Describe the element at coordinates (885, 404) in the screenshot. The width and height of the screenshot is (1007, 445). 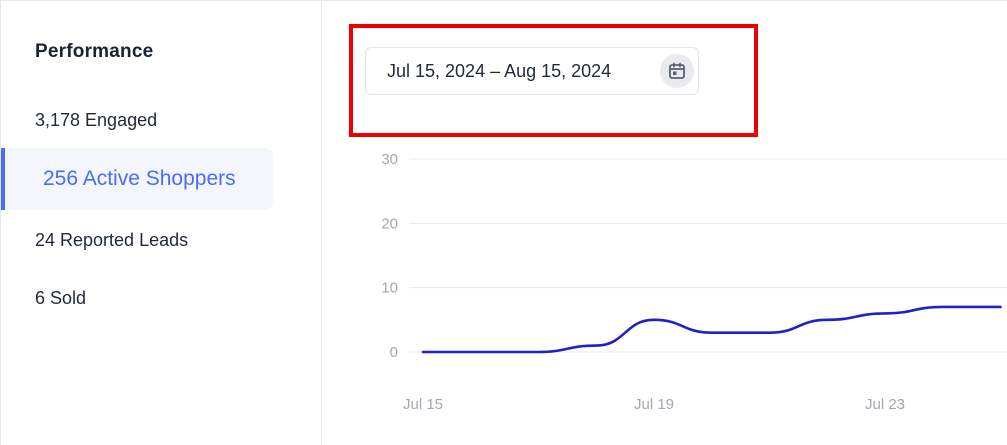
I see `x-tick-label: Jul 23` at that location.